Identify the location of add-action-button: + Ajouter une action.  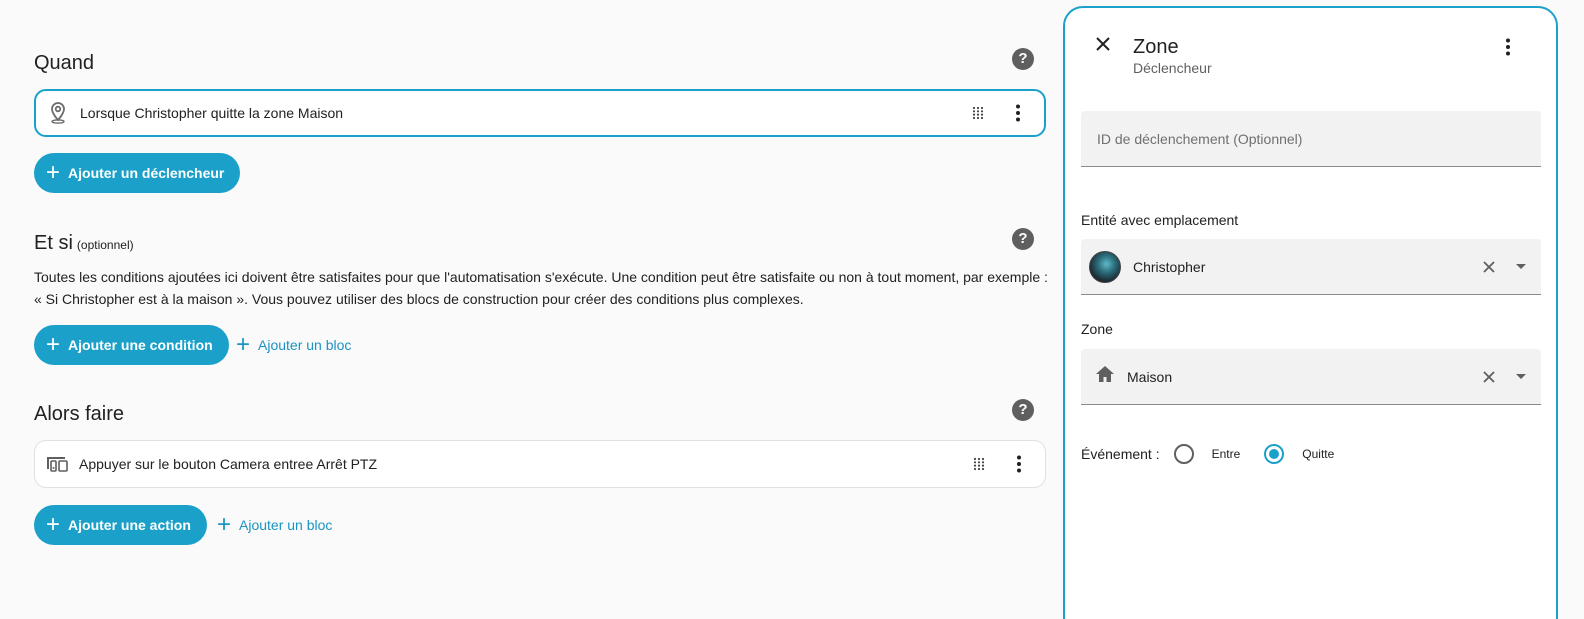
(120, 525).